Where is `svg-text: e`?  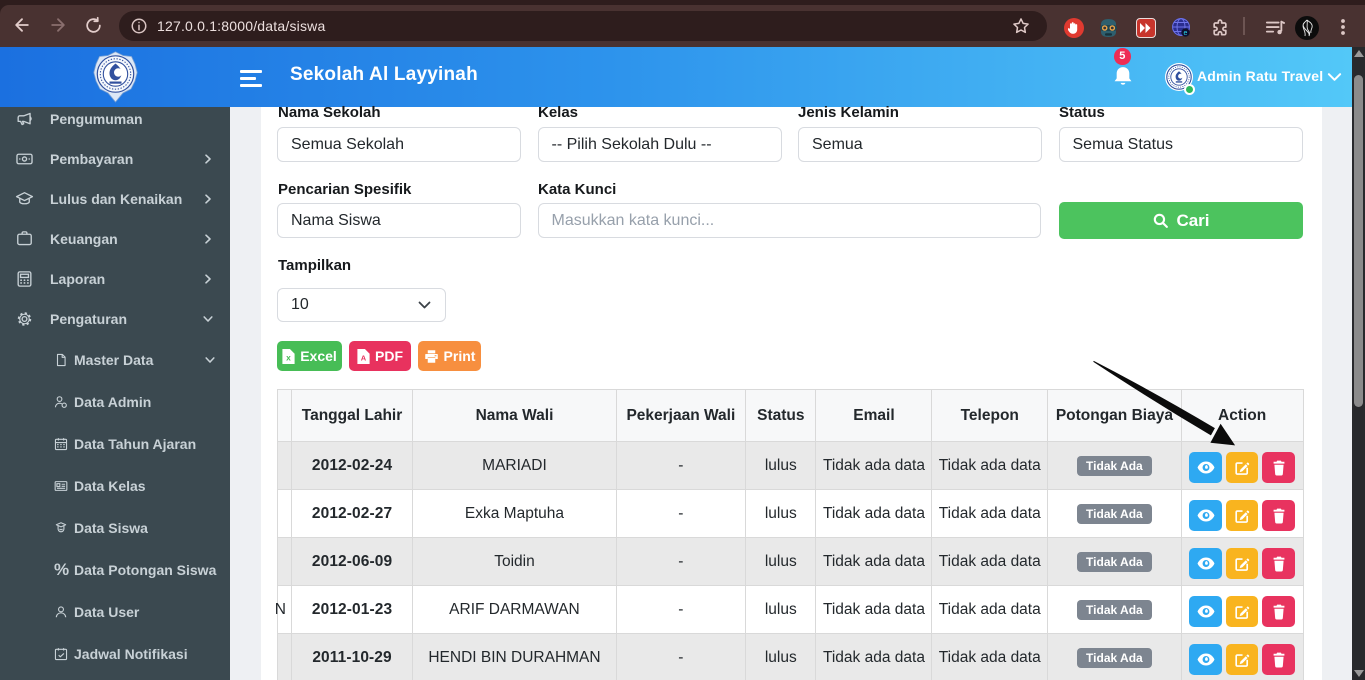
svg-text: e is located at coordinates (1186, 33).